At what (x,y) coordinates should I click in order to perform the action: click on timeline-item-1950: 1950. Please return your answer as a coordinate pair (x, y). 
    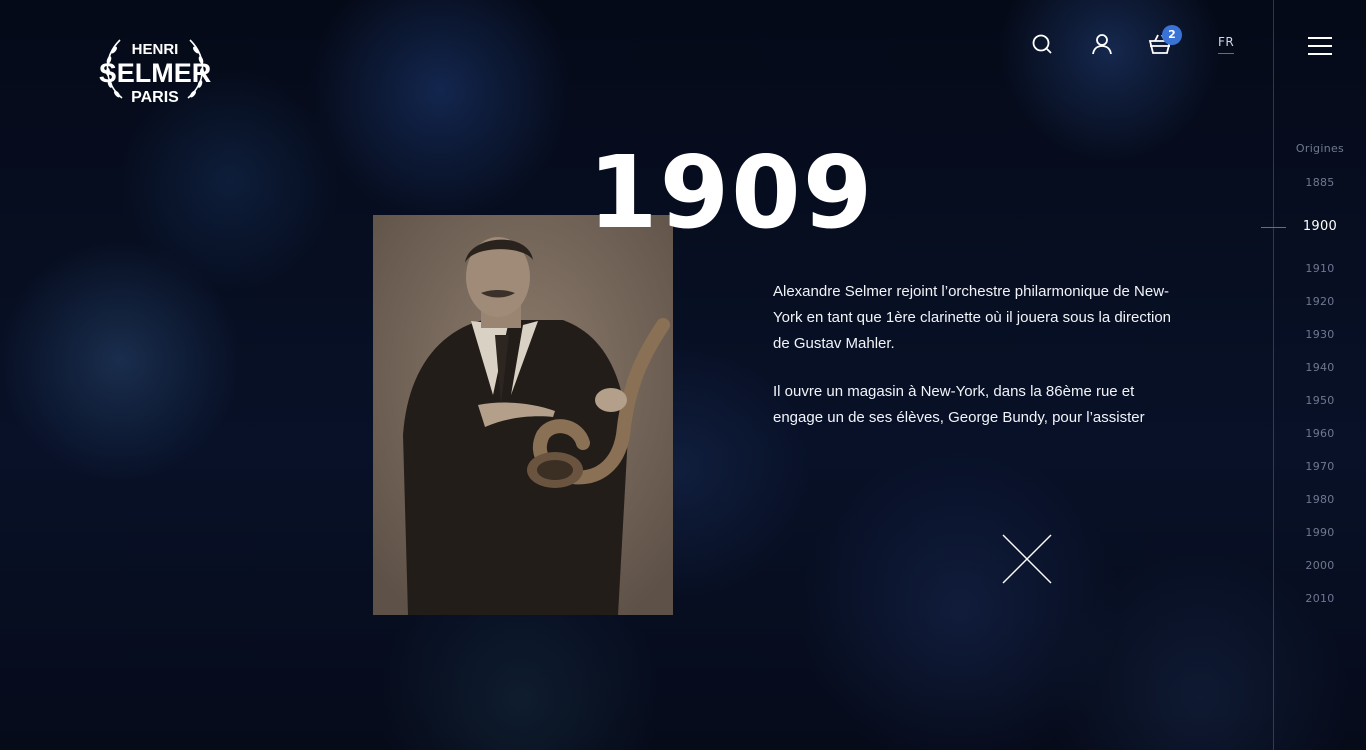
    Looking at the image, I should click on (1320, 400).